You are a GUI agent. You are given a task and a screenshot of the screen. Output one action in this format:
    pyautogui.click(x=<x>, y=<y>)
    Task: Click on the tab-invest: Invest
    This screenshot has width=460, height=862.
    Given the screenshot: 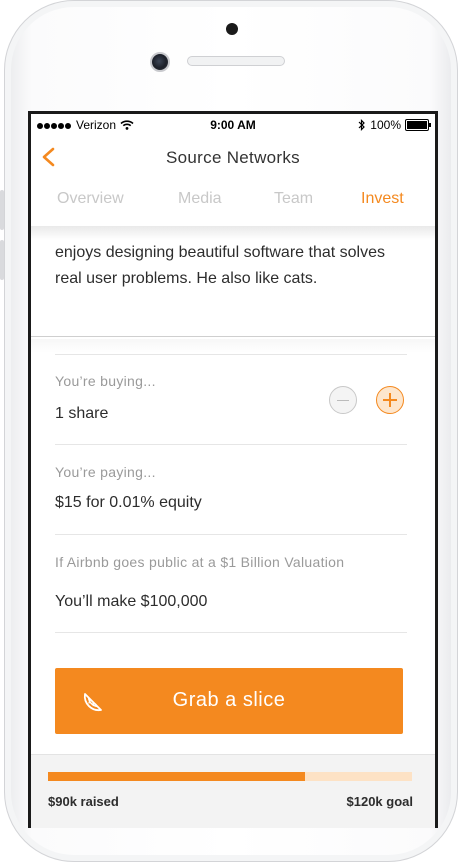 What is the action you would take?
    pyautogui.click(x=382, y=199)
    